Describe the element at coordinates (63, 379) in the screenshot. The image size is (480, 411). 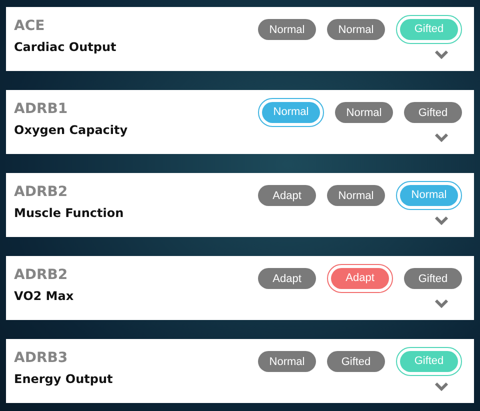
I see `trait-name: Energy Output` at that location.